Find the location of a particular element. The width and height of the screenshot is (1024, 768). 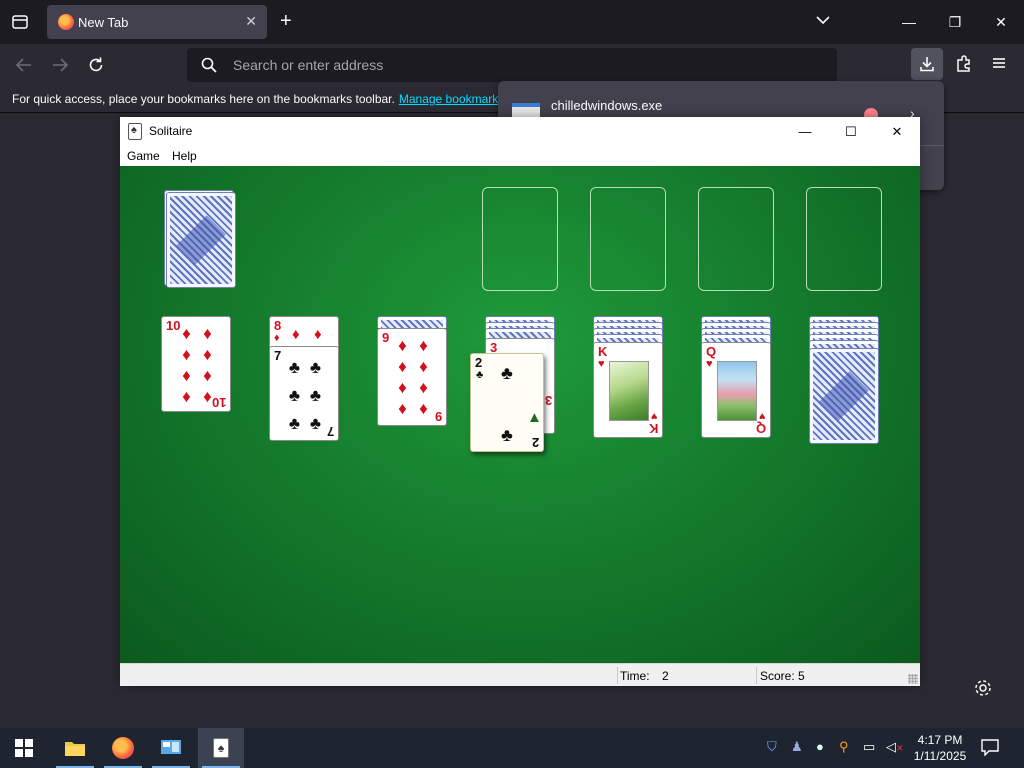

close-window-button: ✕ is located at coordinates (1001, 22).